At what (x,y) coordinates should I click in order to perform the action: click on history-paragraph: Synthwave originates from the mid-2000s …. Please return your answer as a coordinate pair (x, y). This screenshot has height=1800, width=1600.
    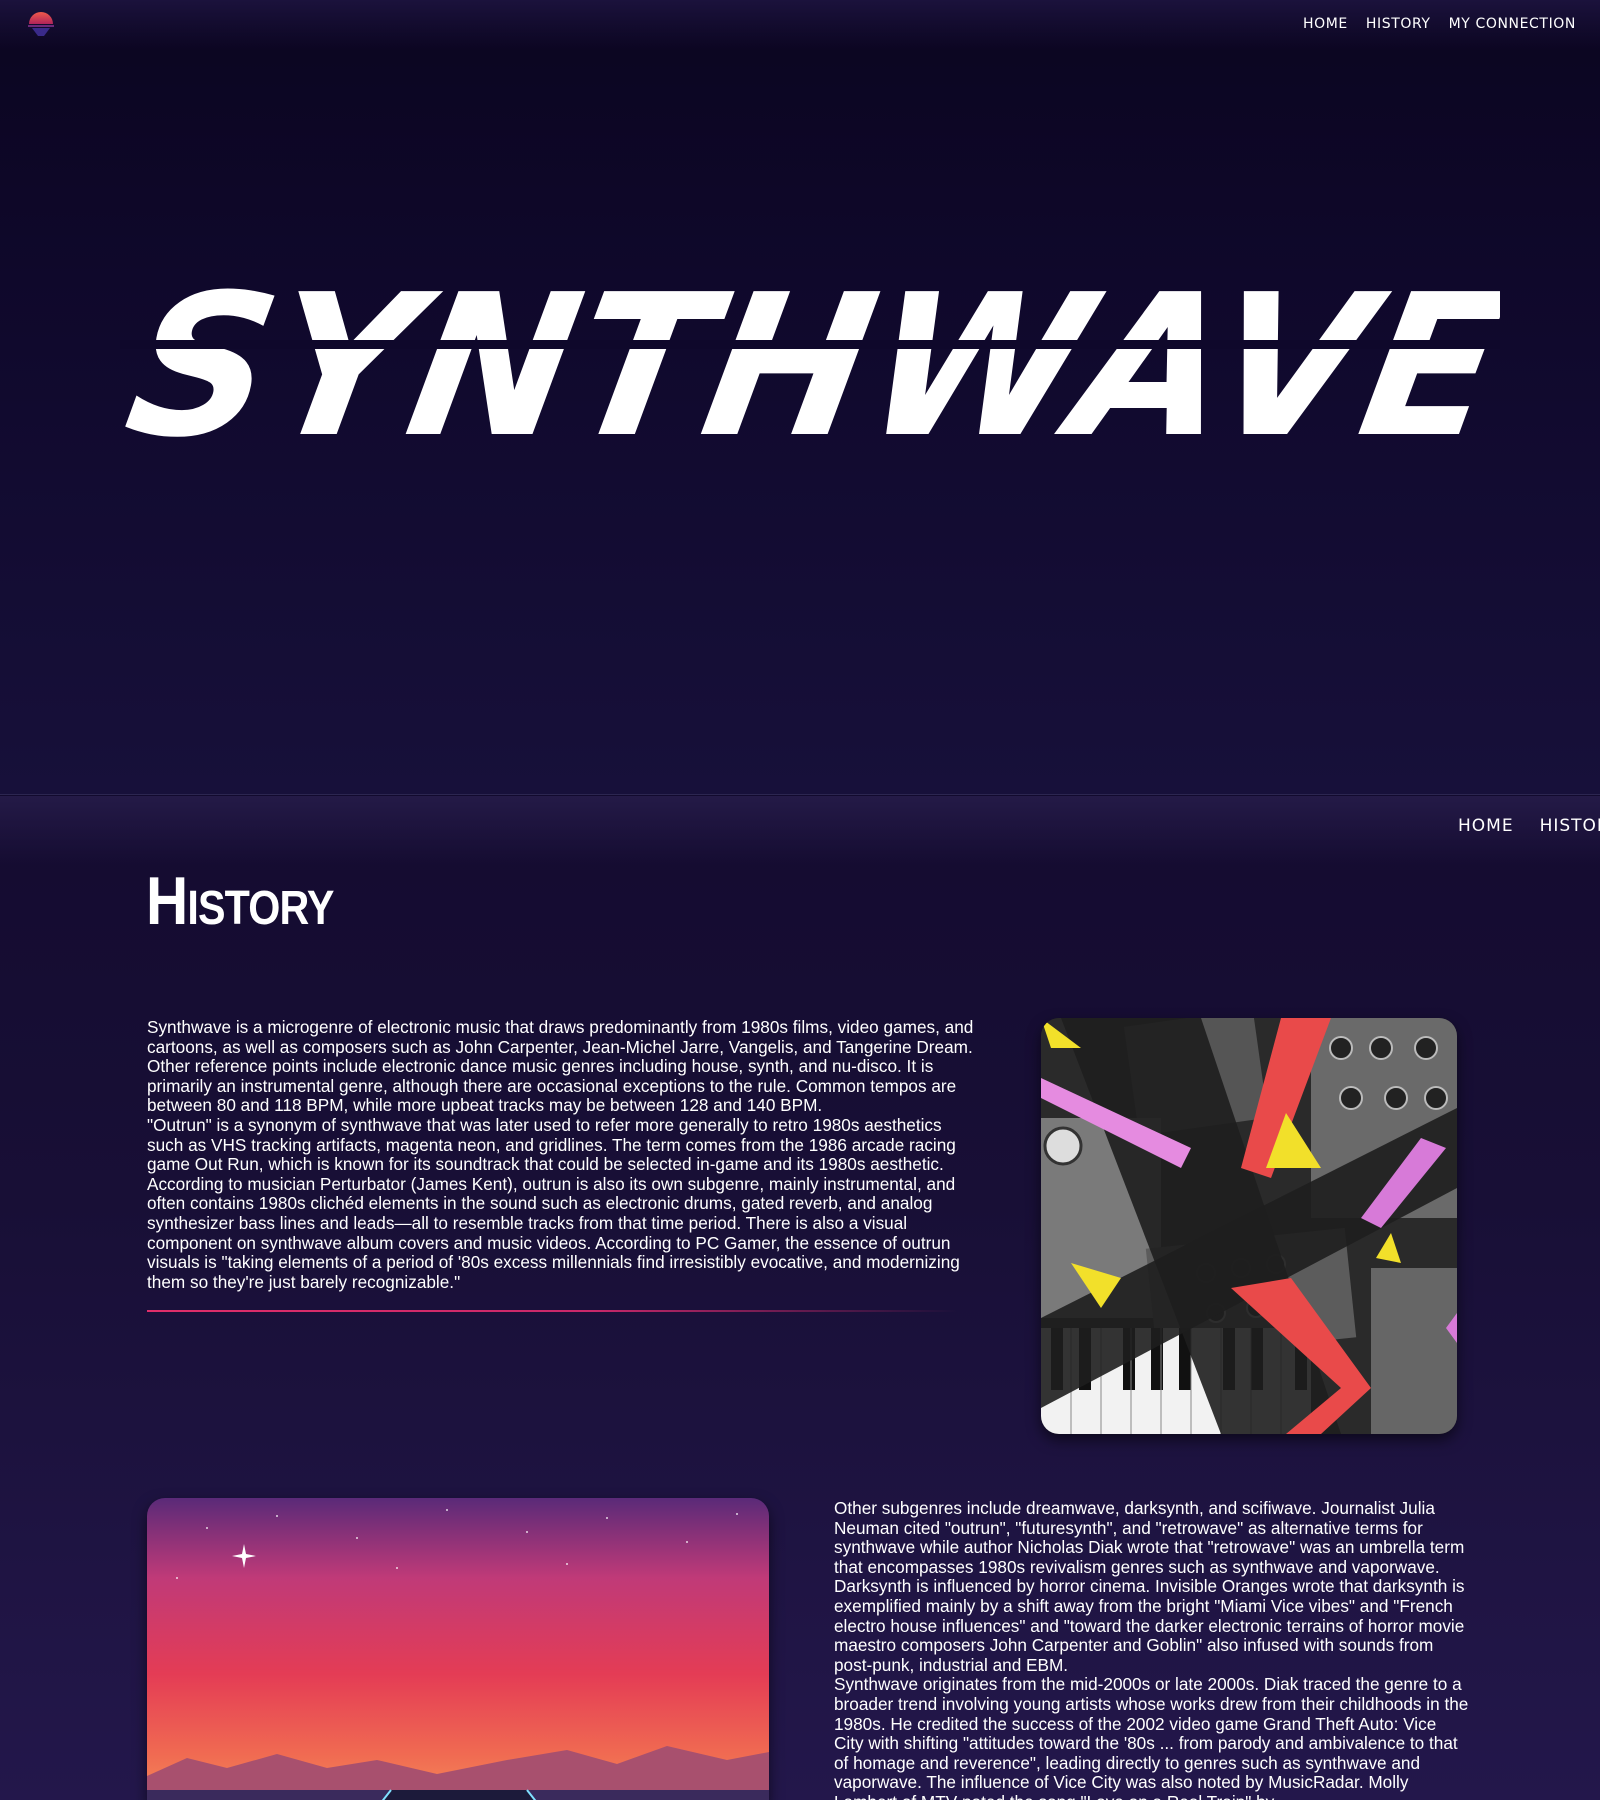
    Looking at the image, I should click on (1151, 1737).